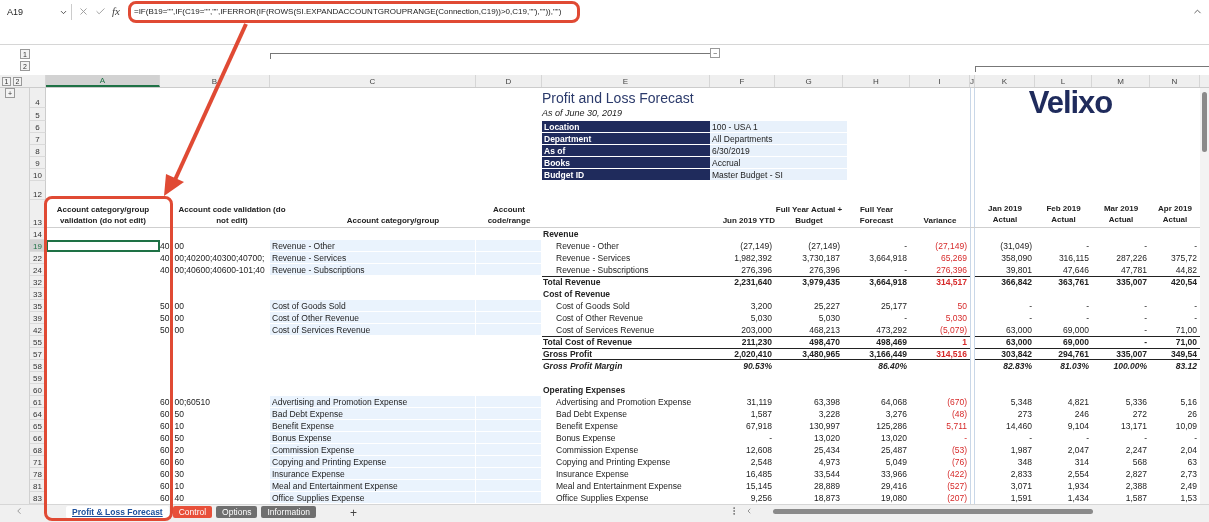 The height and width of the screenshot is (522, 1209). What do you see at coordinates (1017, 282) in the screenshot?
I see `table-cell-text: 366,842` at bounding box center [1017, 282].